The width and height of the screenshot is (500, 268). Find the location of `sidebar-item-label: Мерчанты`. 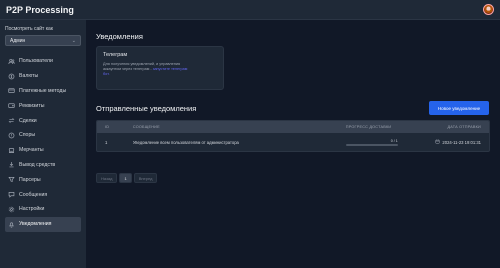

sidebar-item-label: Мерчанты is located at coordinates (31, 150).